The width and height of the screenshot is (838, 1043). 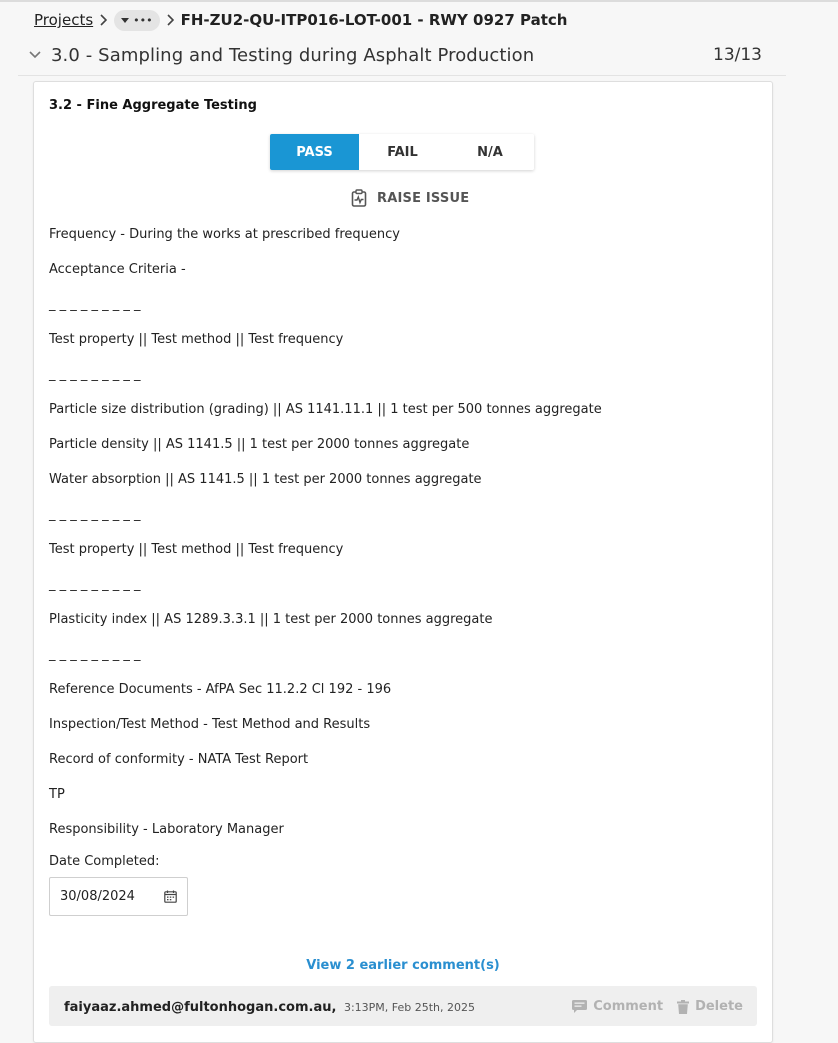 I want to click on delete-button: Delete, so click(x=710, y=1006).